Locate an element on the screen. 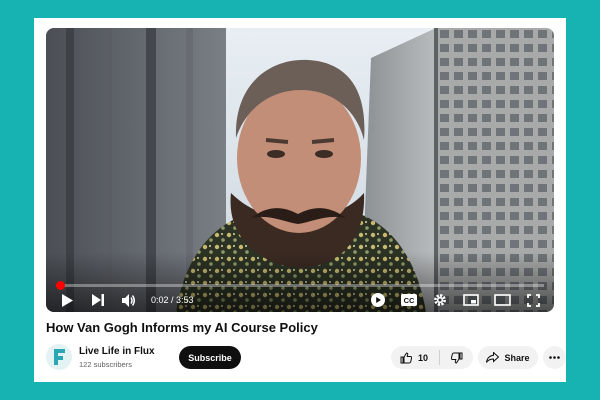 This screenshot has height=400, width=600. subscribe-button: Subscribe is located at coordinates (210, 357).